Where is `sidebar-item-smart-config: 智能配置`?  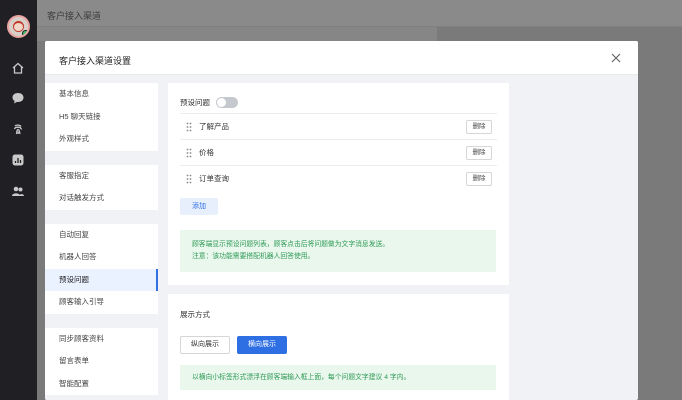
sidebar-item-smart-config: 智能配置 is located at coordinates (101, 383).